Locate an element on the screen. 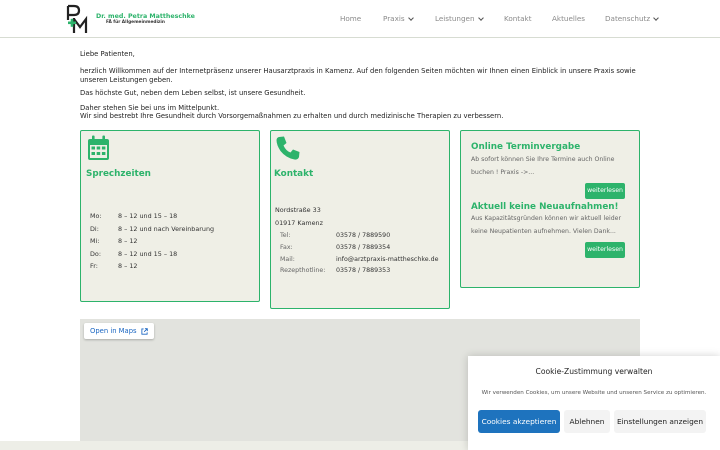 The width and height of the screenshot is (720, 450). nav-kontakt: Kontakt is located at coordinates (518, 18).